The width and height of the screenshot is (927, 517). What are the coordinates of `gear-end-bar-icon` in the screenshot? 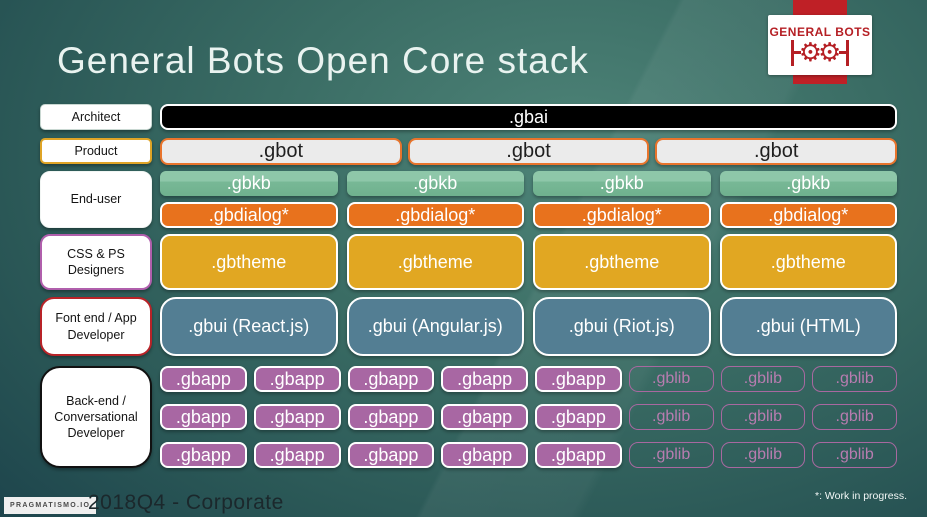 It's located at (848, 52).